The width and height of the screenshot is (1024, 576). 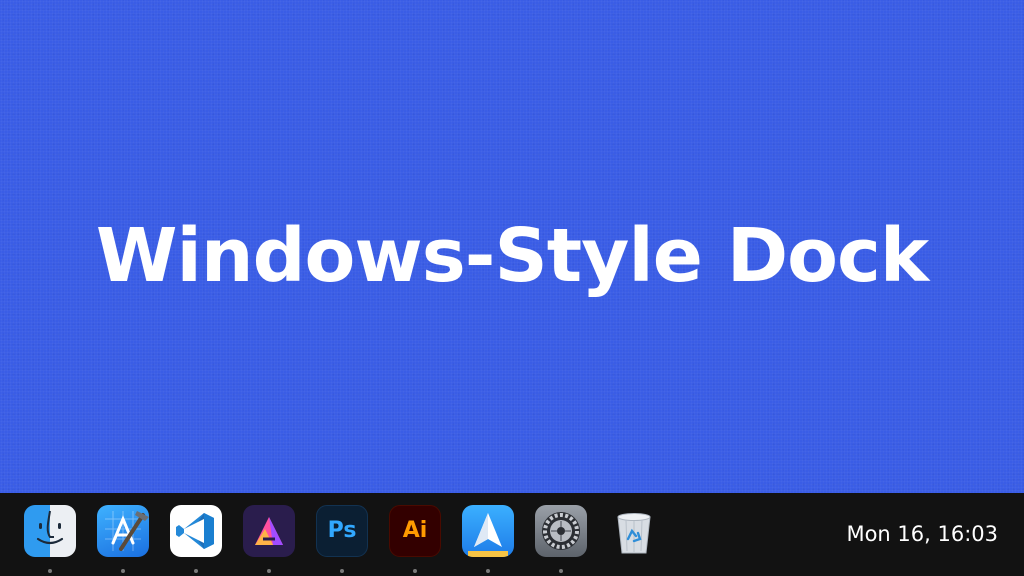 I want to click on affinity-icon, so click(x=269, y=531).